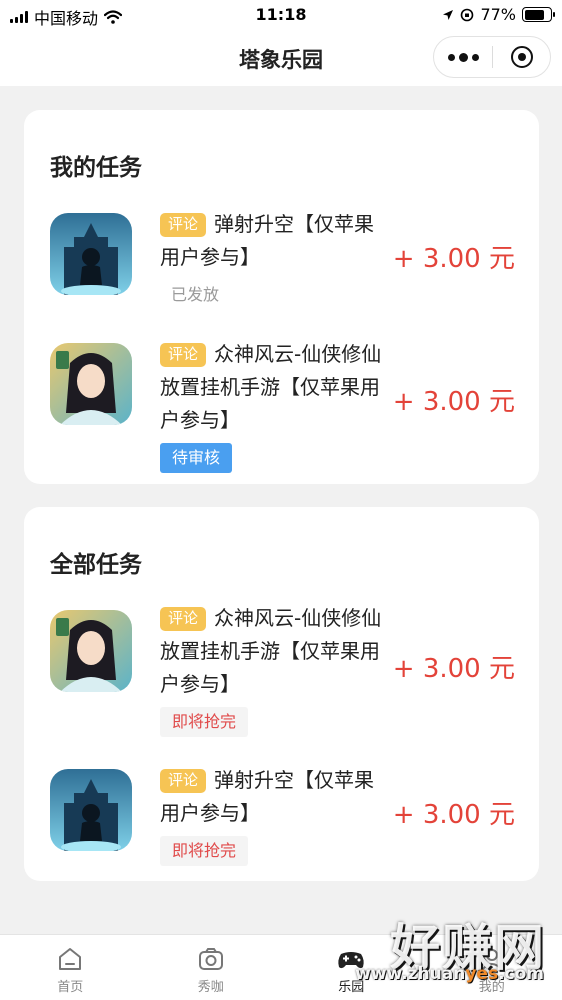  I want to click on task-body: 评论 弹射升空【仅苹果用户参与】 已发放, so click(275, 259).